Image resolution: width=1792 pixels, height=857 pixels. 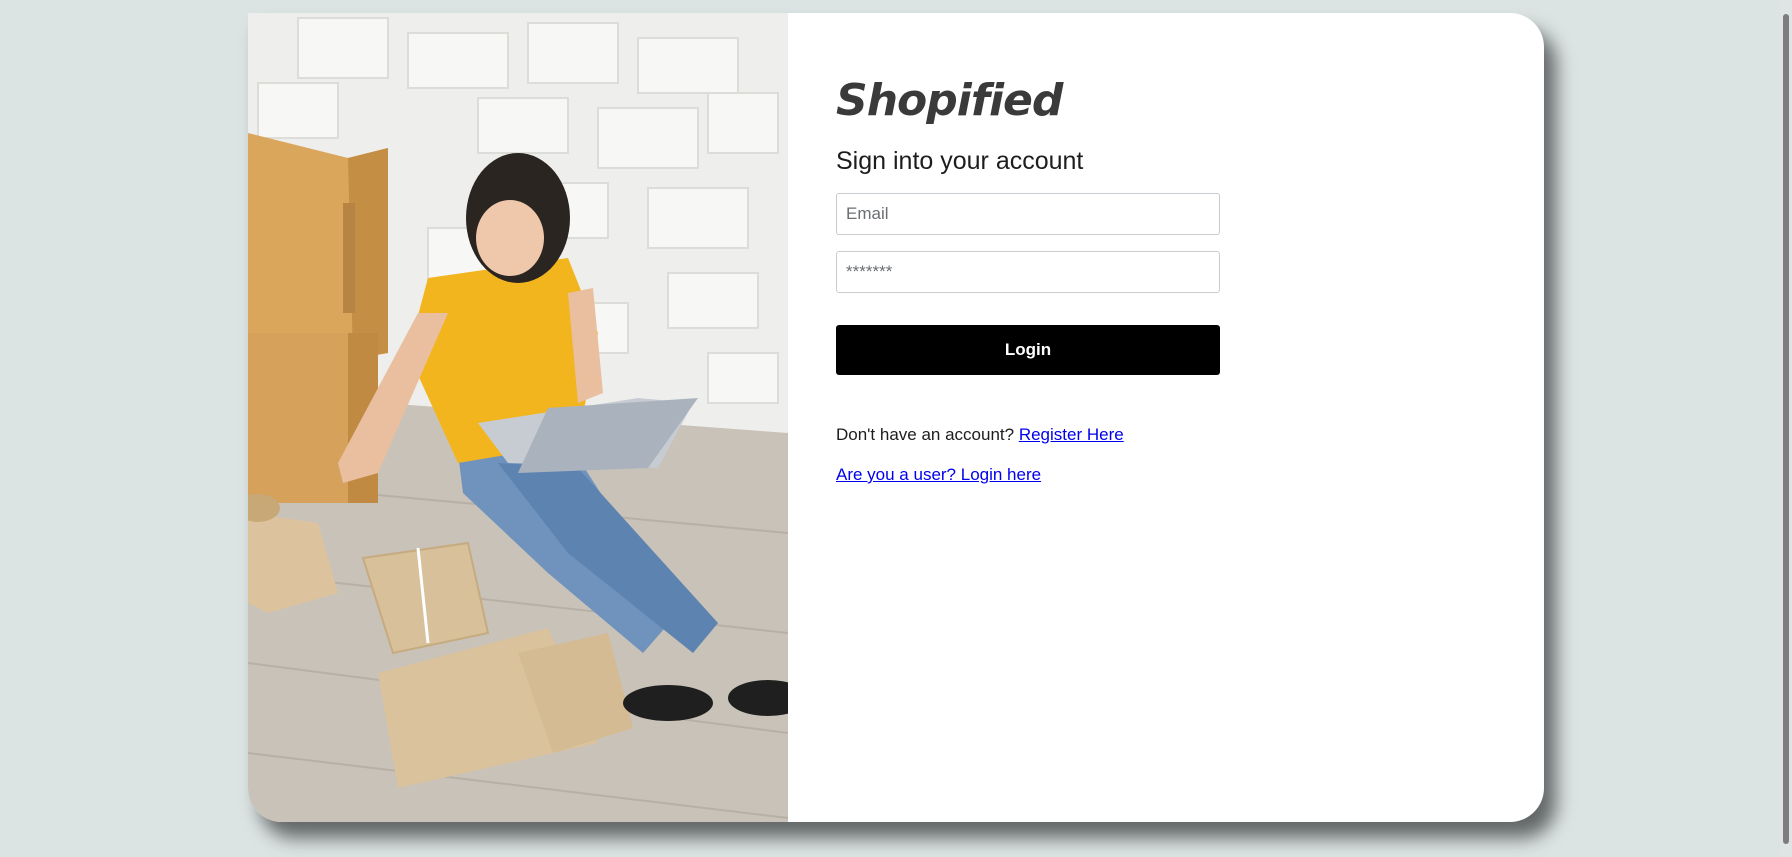 I want to click on email-field, so click(x=1028, y=214).